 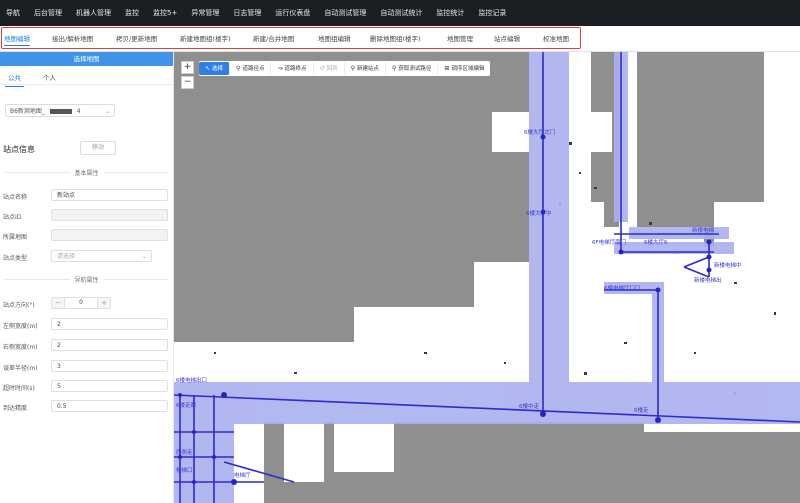 What do you see at coordinates (292, 13) in the screenshot?
I see `nav-item: 运行仪表盘` at bounding box center [292, 13].